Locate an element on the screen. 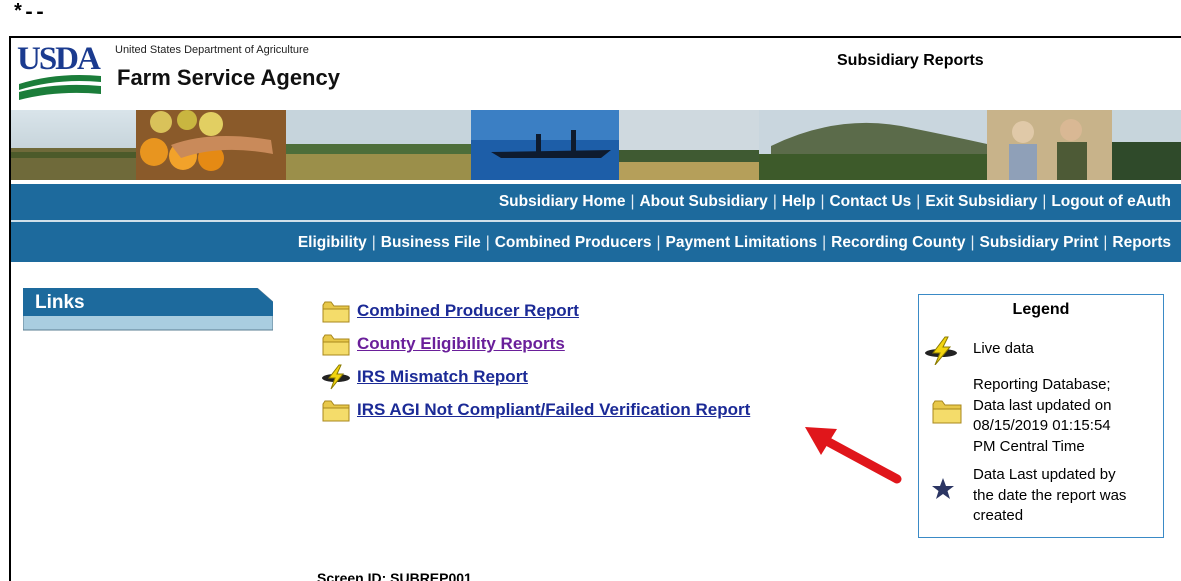 The width and height of the screenshot is (1181, 581). nav-subsidiary-home: Subsidiary Home is located at coordinates (562, 202).